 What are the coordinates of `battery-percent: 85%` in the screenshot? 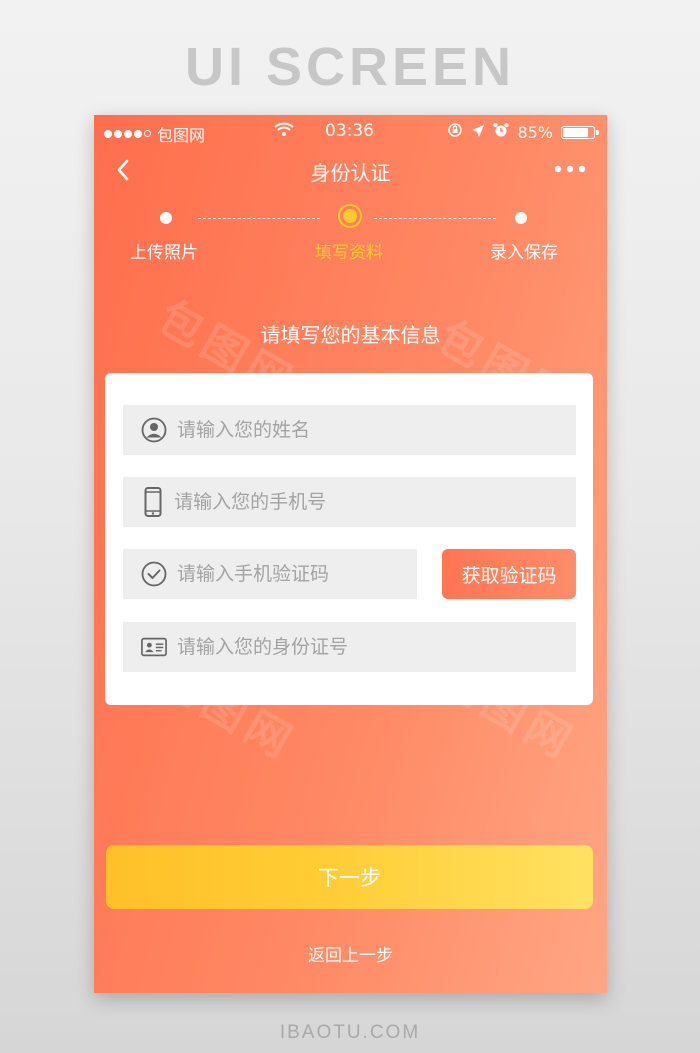 It's located at (535, 132).